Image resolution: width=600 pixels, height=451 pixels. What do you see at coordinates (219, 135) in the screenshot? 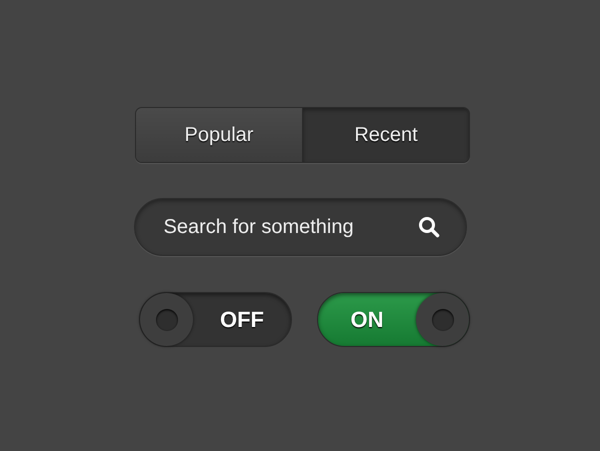
I see `tab: Popular` at bounding box center [219, 135].